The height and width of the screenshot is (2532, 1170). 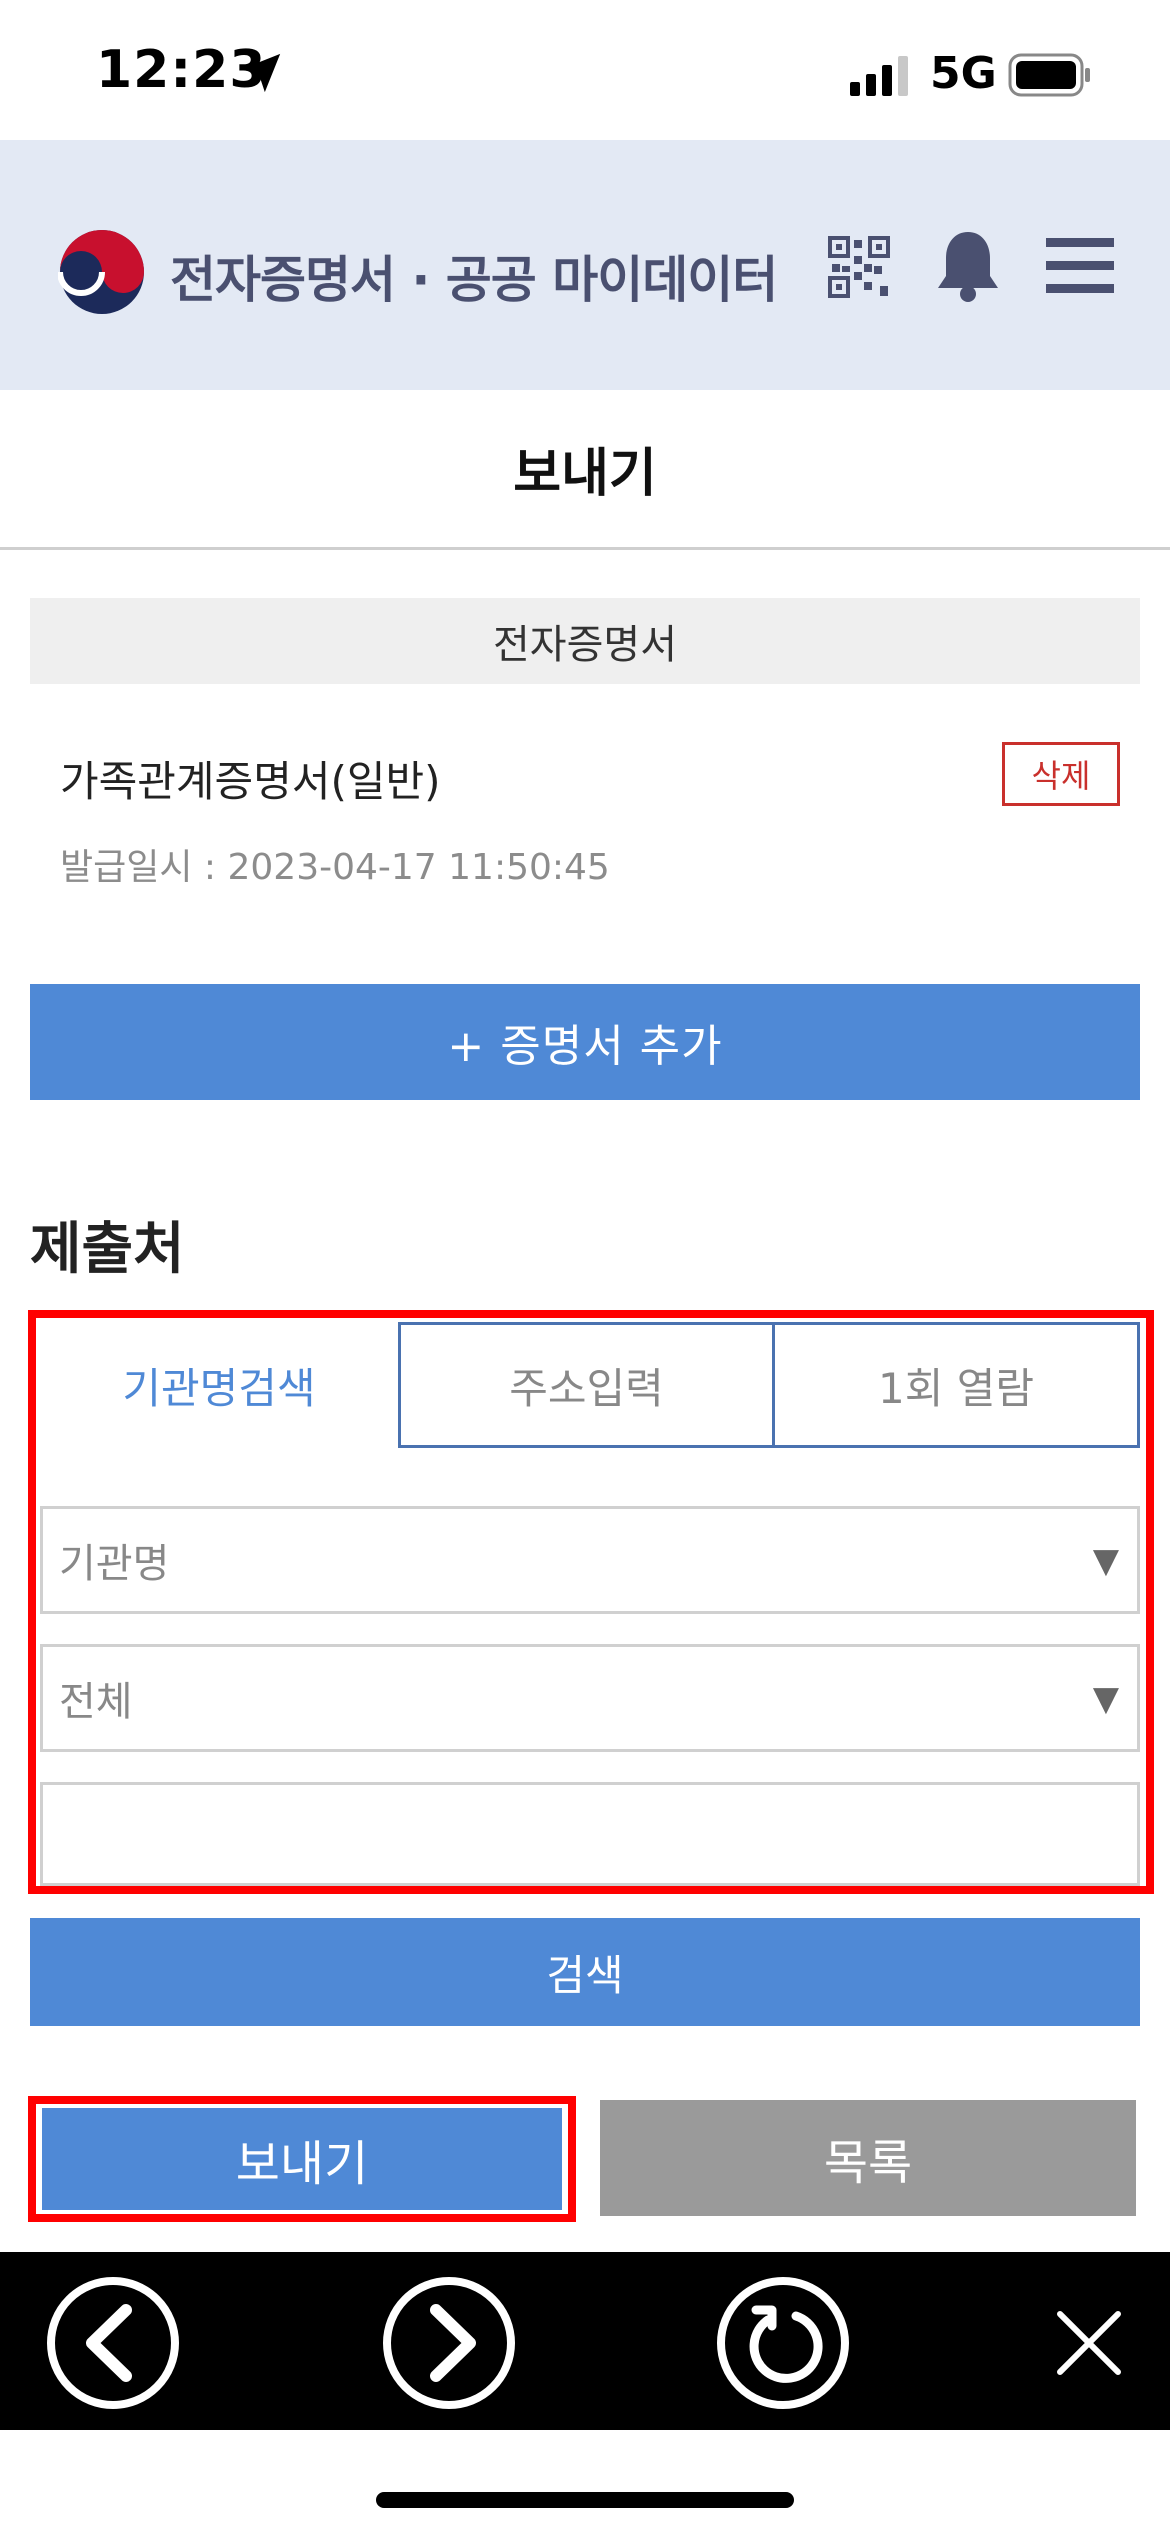 What do you see at coordinates (1061, 774) in the screenshot?
I see `delete-certificate-button: 삭제` at bounding box center [1061, 774].